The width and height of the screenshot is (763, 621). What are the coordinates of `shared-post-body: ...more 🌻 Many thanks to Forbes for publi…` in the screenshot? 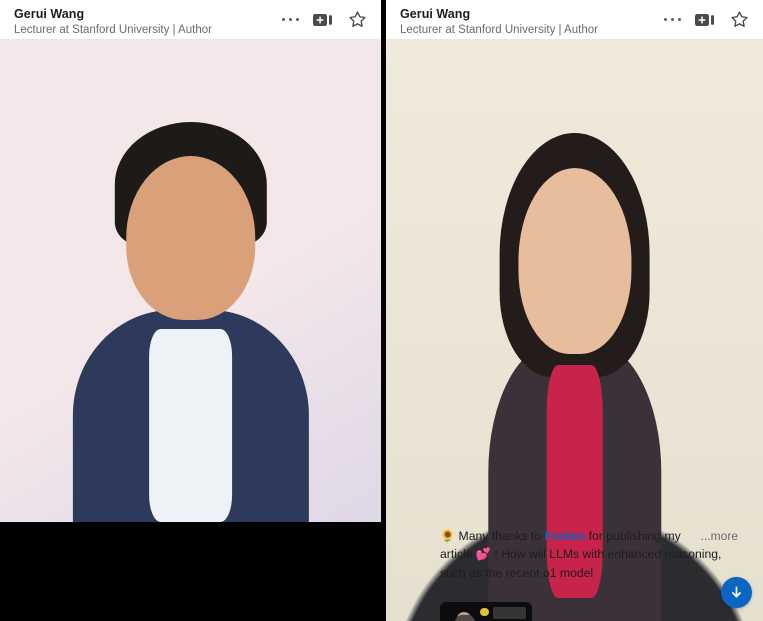 It's located at (589, 557).